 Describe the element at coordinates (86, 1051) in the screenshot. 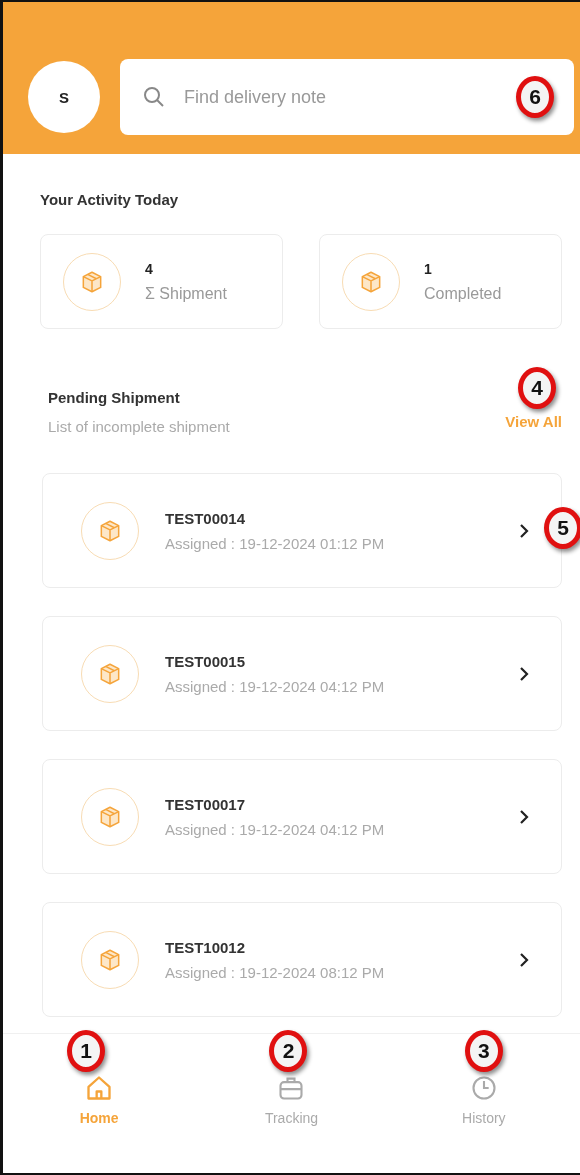

I see `callout-number: 1` at that location.